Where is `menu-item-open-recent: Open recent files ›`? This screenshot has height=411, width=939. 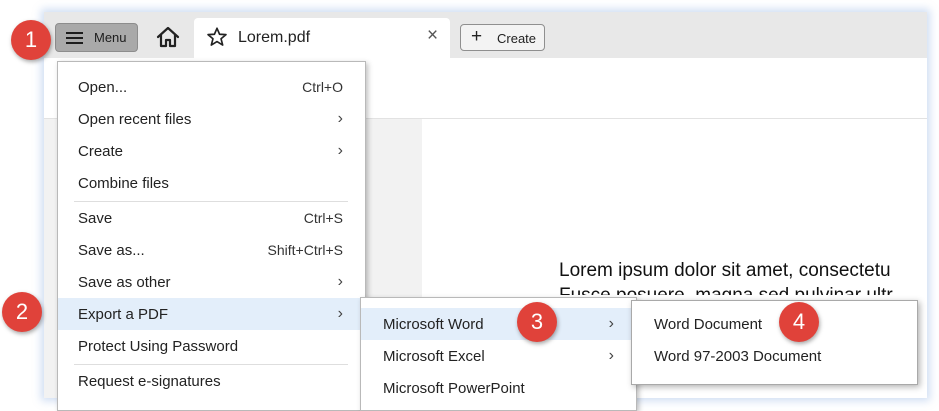
menu-item-open-recent: Open recent files › is located at coordinates (211, 119).